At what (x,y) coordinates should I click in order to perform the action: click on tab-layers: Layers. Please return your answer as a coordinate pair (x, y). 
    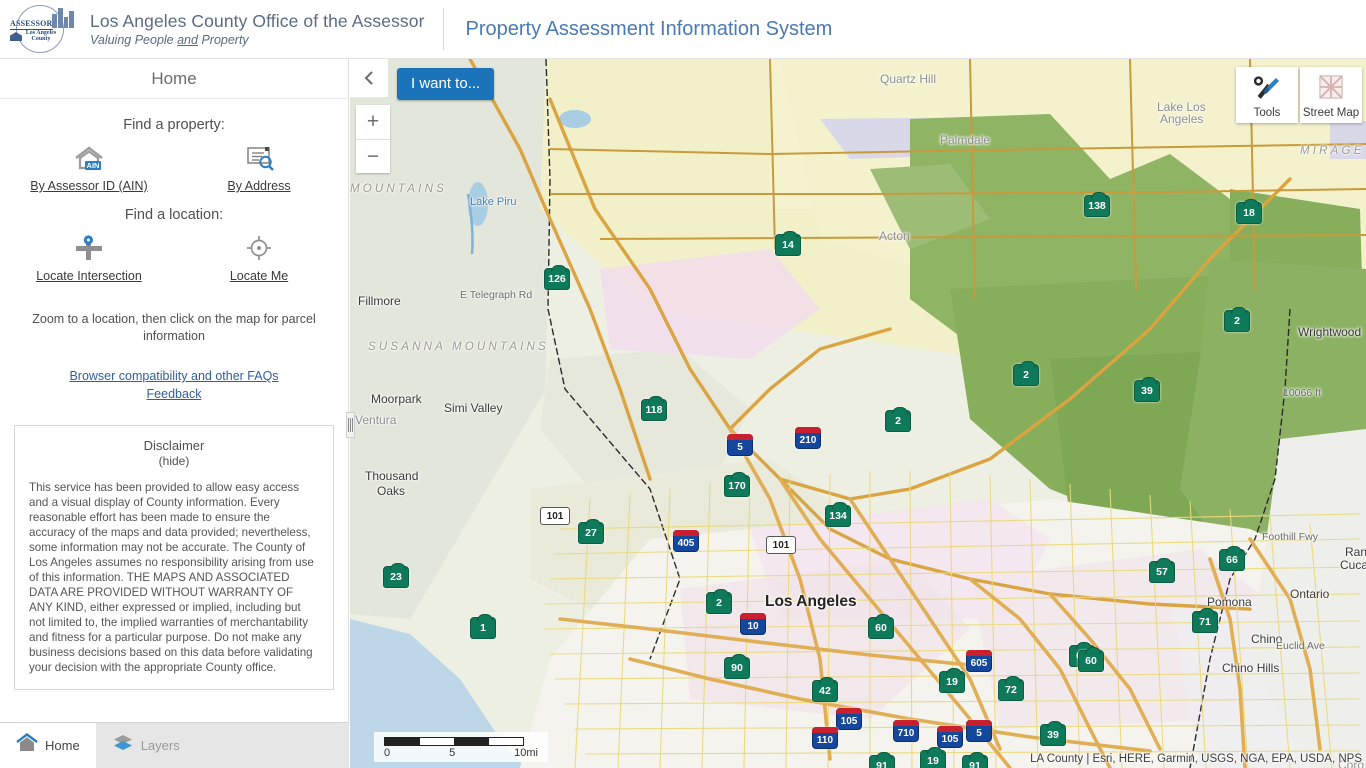
    Looking at the image, I should click on (146, 745).